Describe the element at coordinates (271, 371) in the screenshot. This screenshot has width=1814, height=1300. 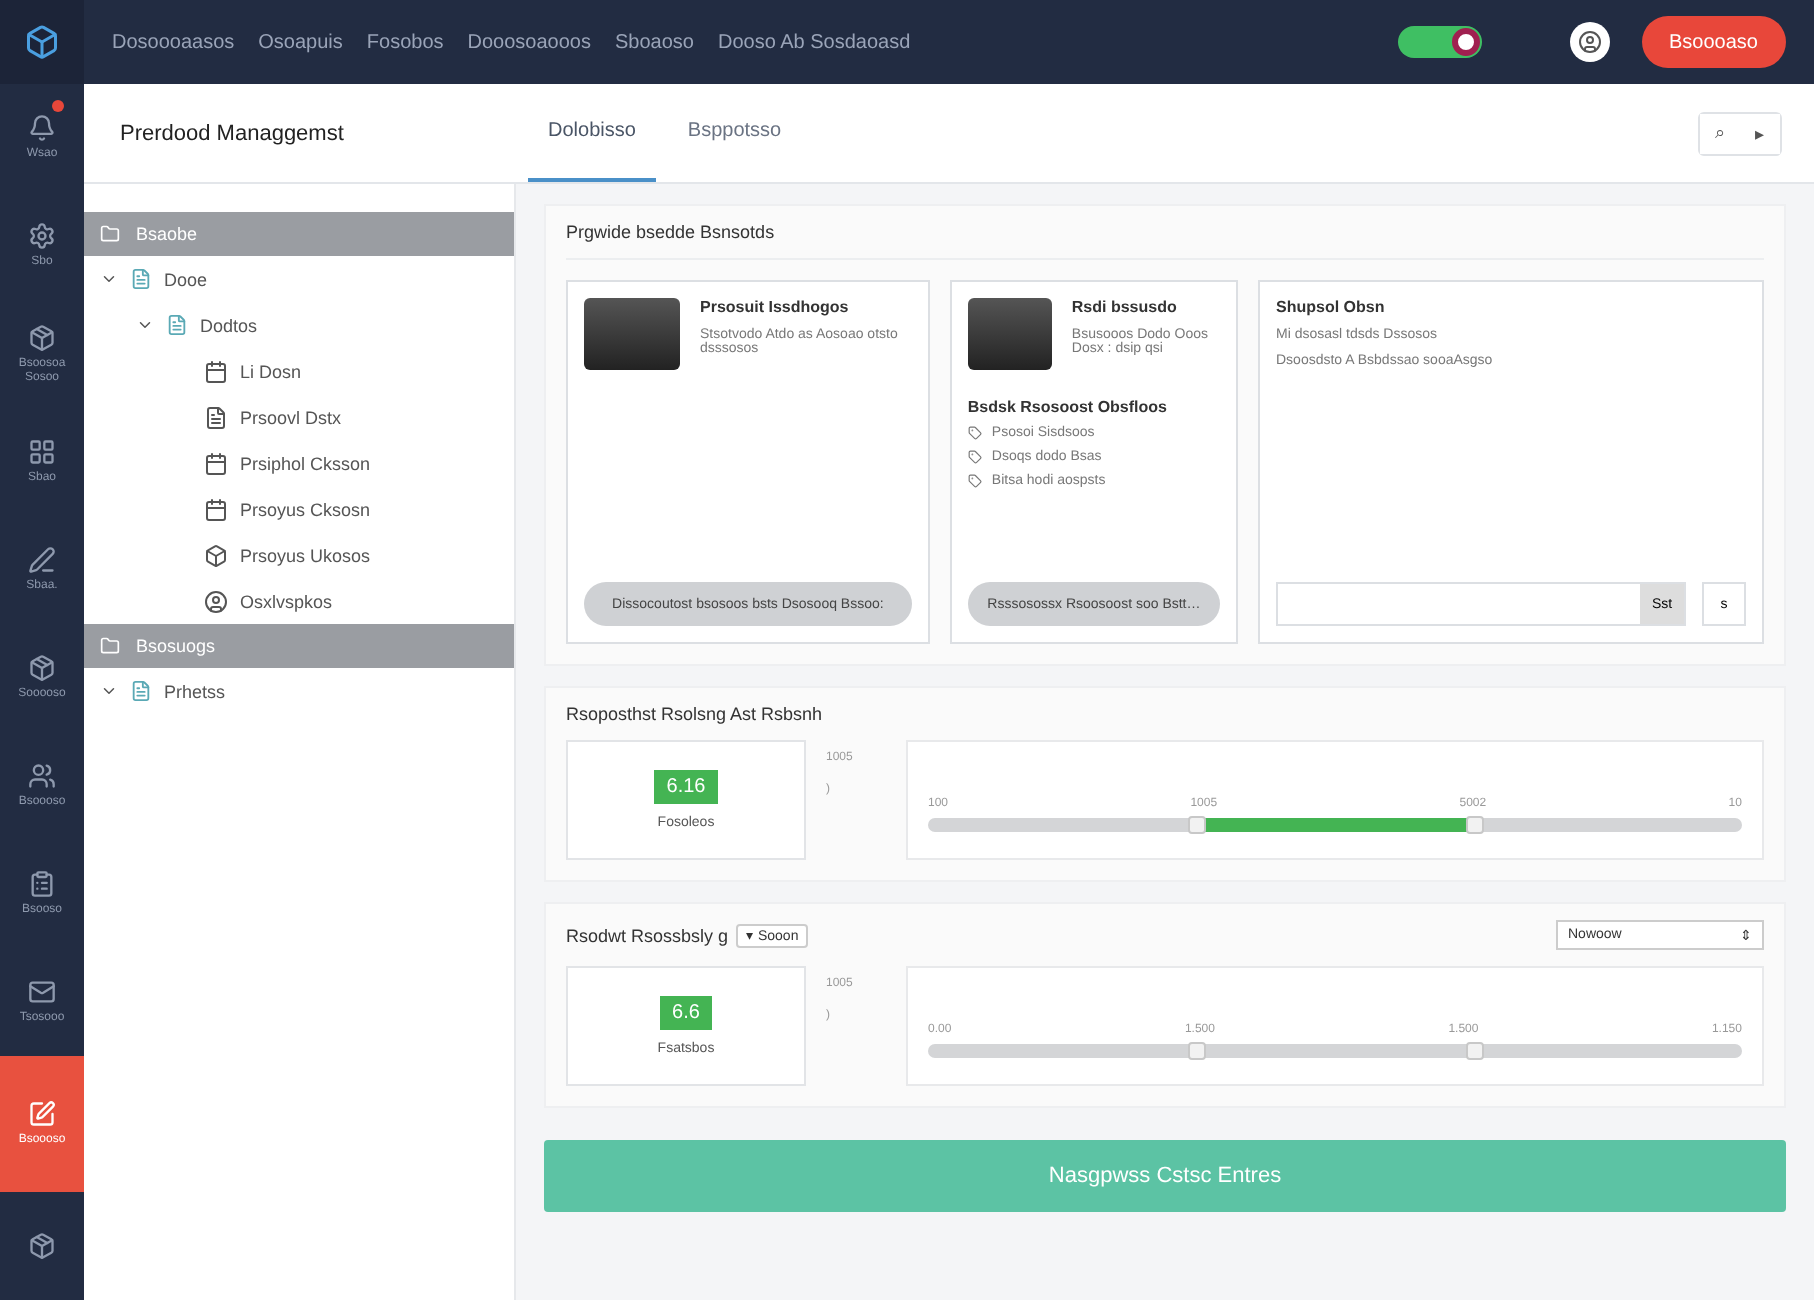
I see `leaf-label: Li Dosn` at that location.